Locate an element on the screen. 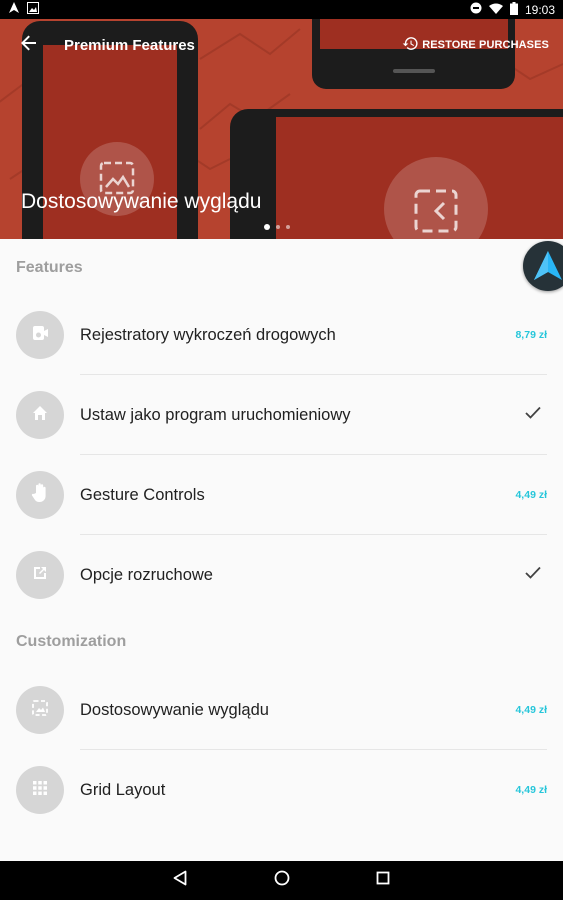 This screenshot has width=563, height=900. nav-back-button is located at coordinates (180, 880).